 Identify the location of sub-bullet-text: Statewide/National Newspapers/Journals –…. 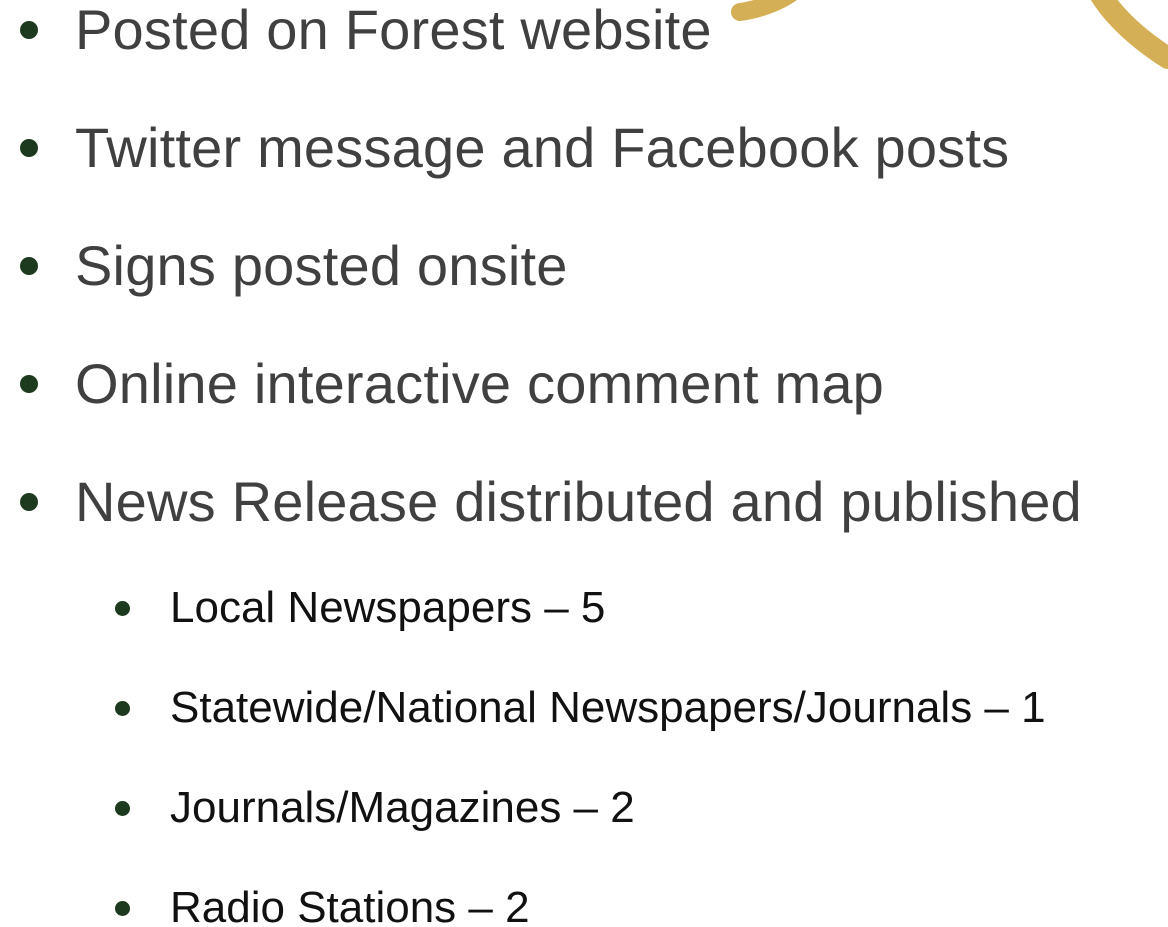
(608, 707).